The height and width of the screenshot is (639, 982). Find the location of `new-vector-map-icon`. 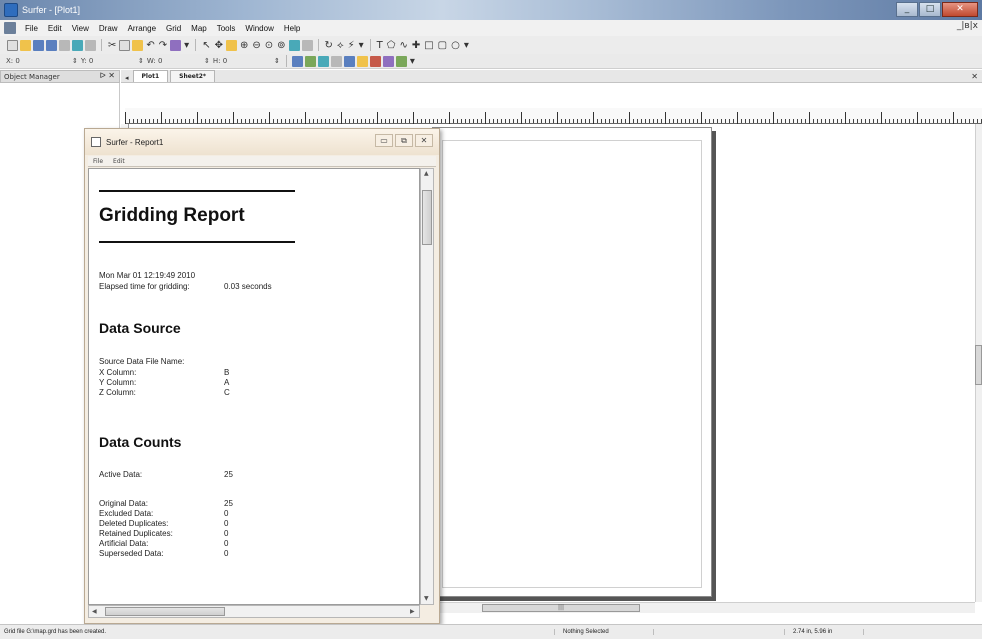

new-vector-map-icon is located at coordinates (362, 61).